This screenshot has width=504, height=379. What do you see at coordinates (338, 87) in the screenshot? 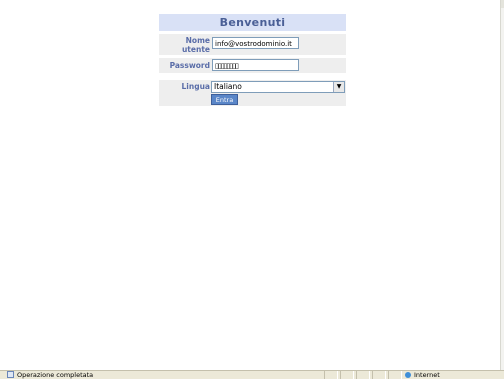
I see `chevron-down-icon: ▼` at bounding box center [338, 87].